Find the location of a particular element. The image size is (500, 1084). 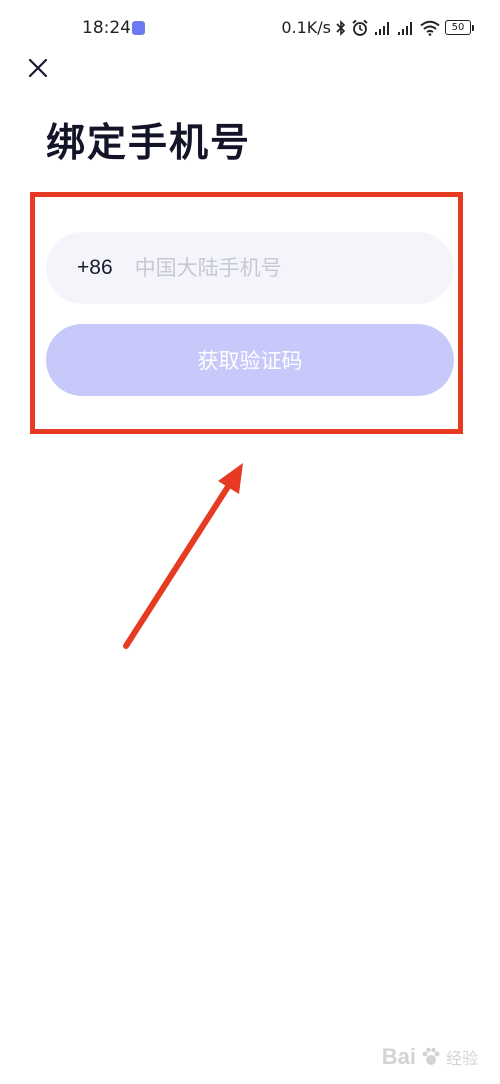

phone-input is located at coordinates (279, 268).